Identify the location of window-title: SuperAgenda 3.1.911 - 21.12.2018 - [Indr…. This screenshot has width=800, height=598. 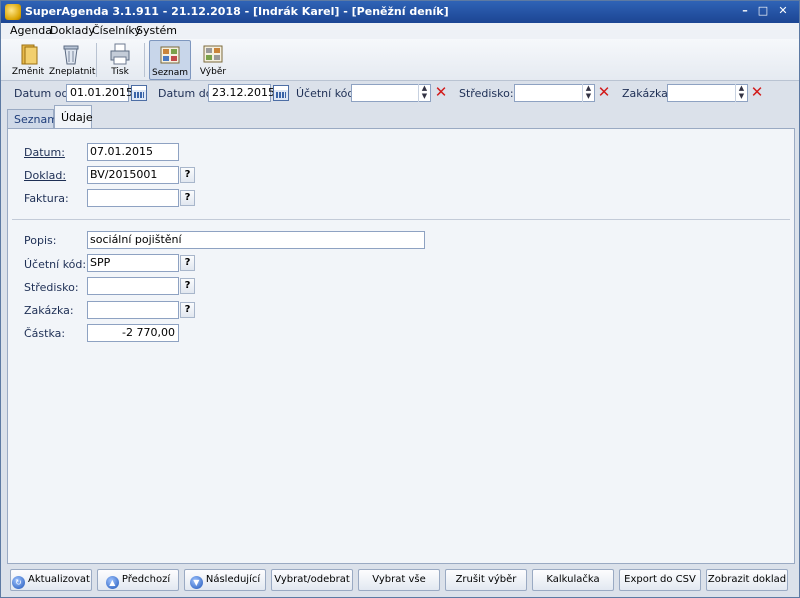
(237, 11).